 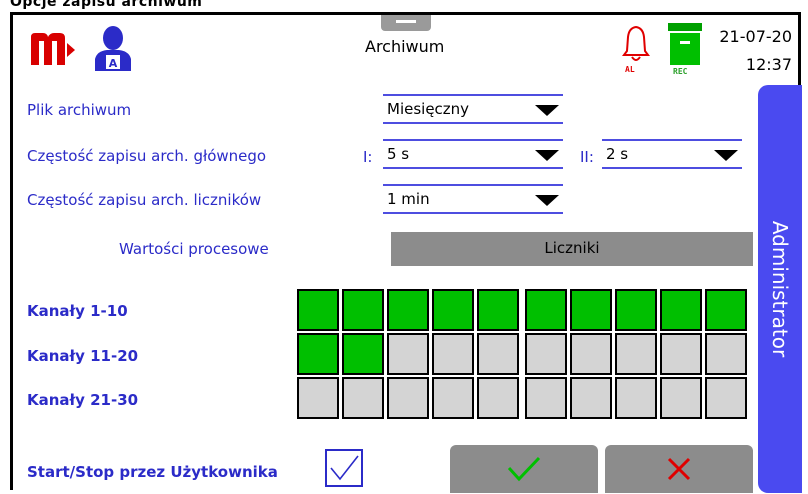 I want to click on main-freq-i-dropdown: 5 s, so click(x=473, y=154).